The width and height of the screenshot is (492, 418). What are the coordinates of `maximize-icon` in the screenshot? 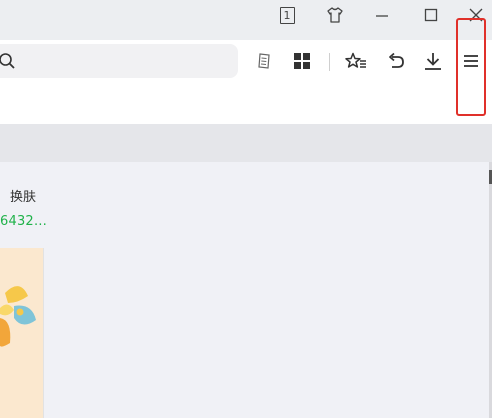 It's located at (431, 15).